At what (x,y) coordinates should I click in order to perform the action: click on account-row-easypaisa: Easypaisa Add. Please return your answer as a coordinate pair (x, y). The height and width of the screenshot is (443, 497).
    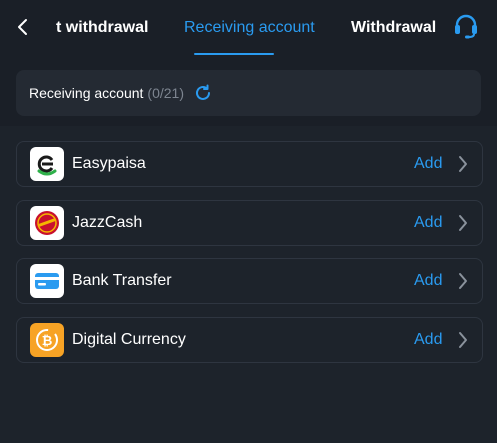
    Looking at the image, I should click on (249, 164).